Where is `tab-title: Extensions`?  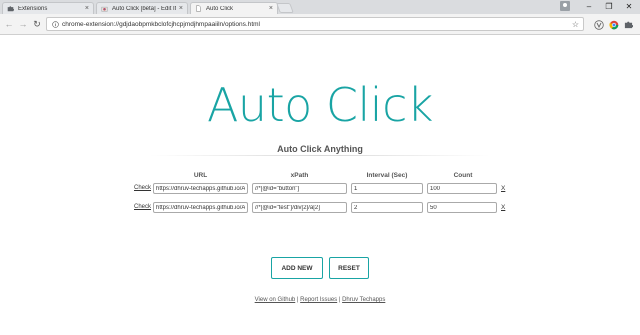
tab-title: Extensions is located at coordinates (33, 8).